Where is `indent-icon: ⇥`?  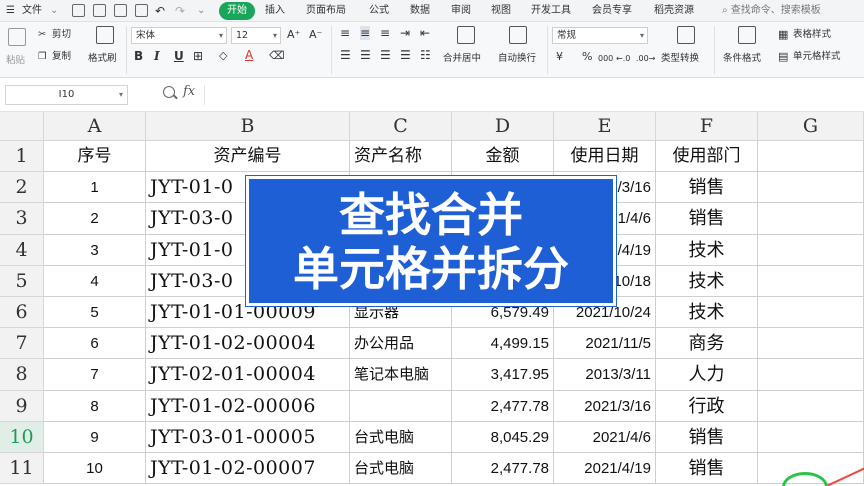 indent-icon: ⇥ is located at coordinates (405, 33).